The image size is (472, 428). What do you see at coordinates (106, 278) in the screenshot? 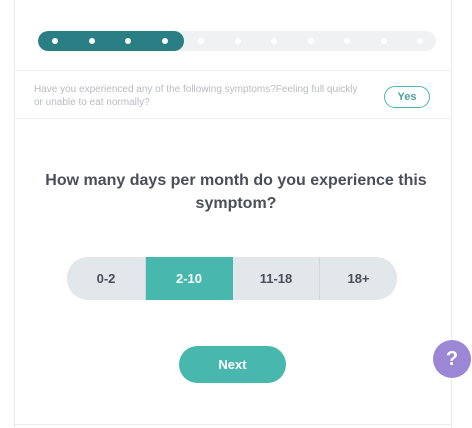
I see `option-0-2: 0-2` at bounding box center [106, 278].